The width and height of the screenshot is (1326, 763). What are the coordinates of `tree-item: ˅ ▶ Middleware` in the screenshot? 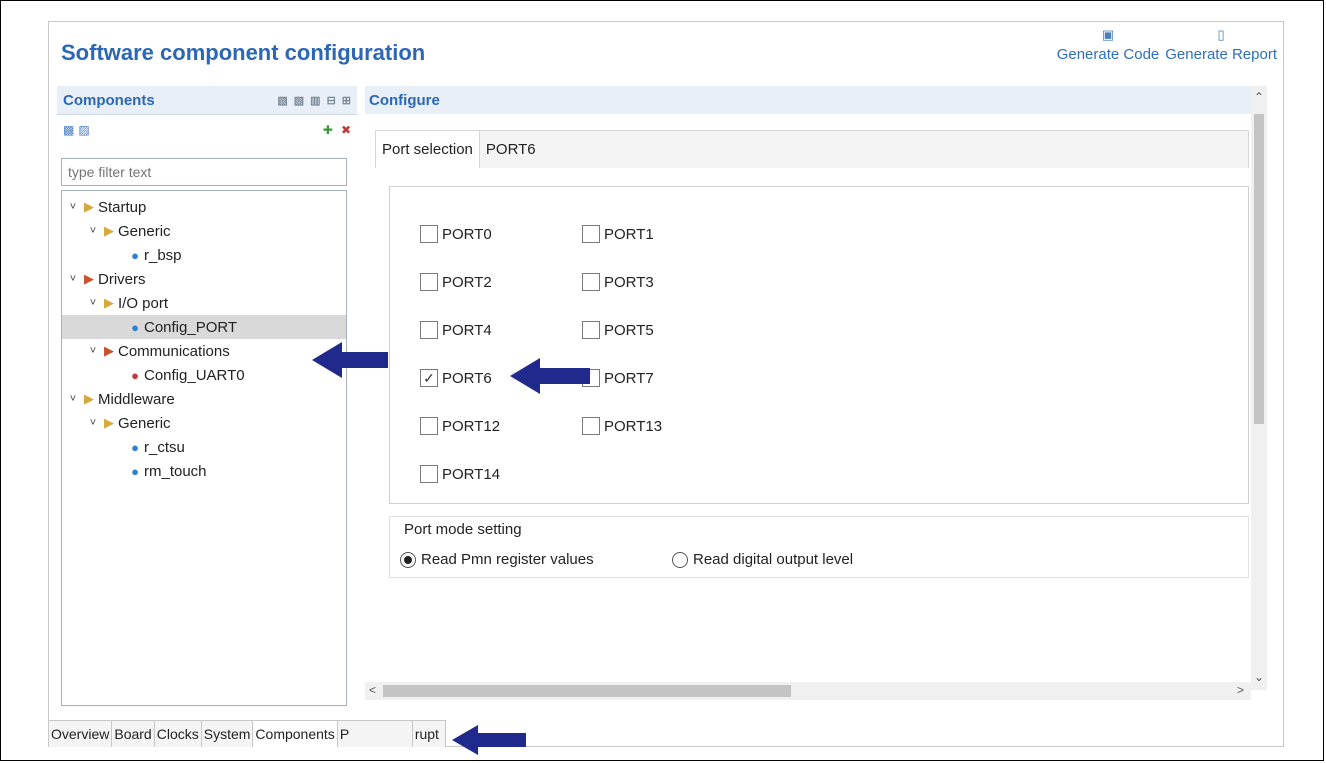 It's located at (204, 399).